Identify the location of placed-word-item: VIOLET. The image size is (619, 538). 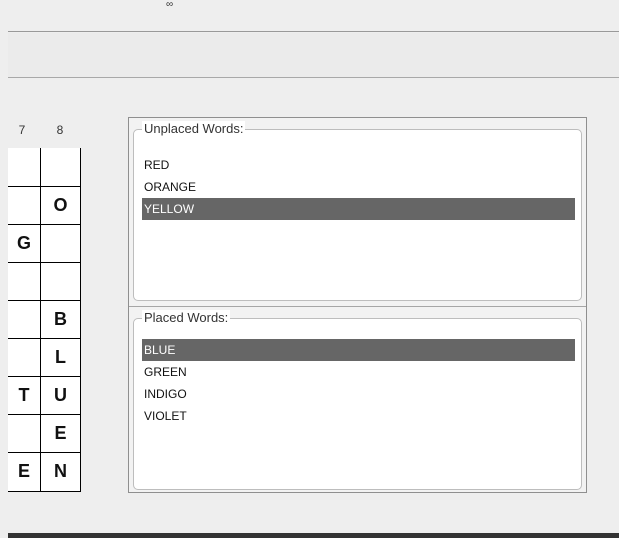
(358, 416).